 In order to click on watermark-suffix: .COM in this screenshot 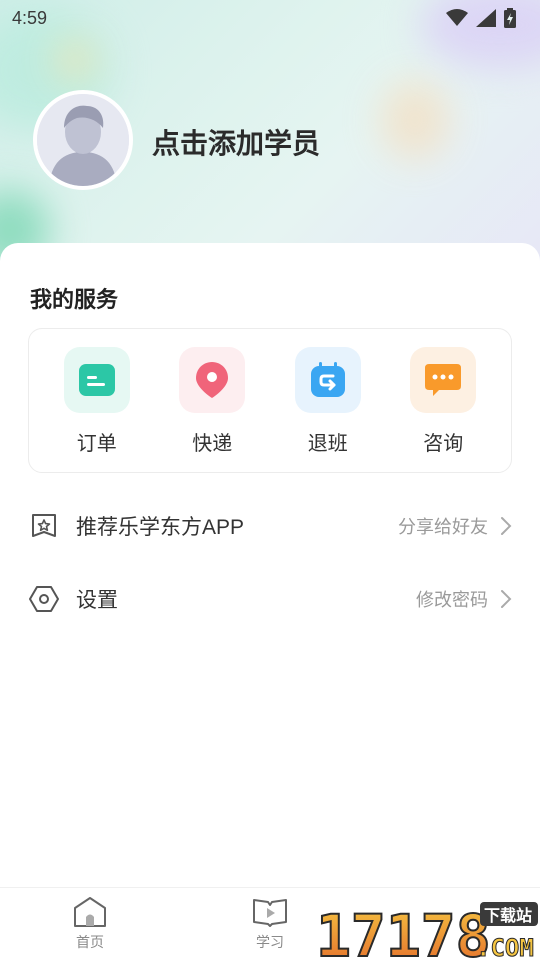, I will do `click(505, 947)`.